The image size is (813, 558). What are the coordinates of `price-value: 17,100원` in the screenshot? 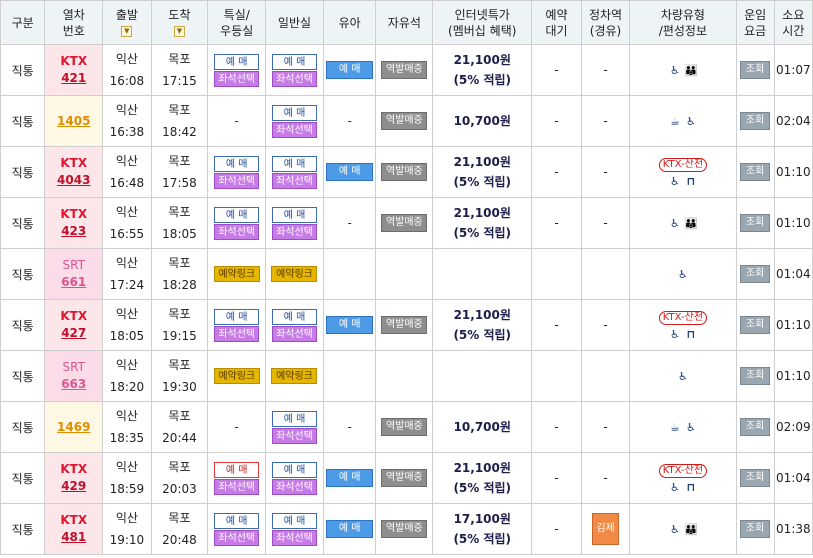 It's located at (482, 519).